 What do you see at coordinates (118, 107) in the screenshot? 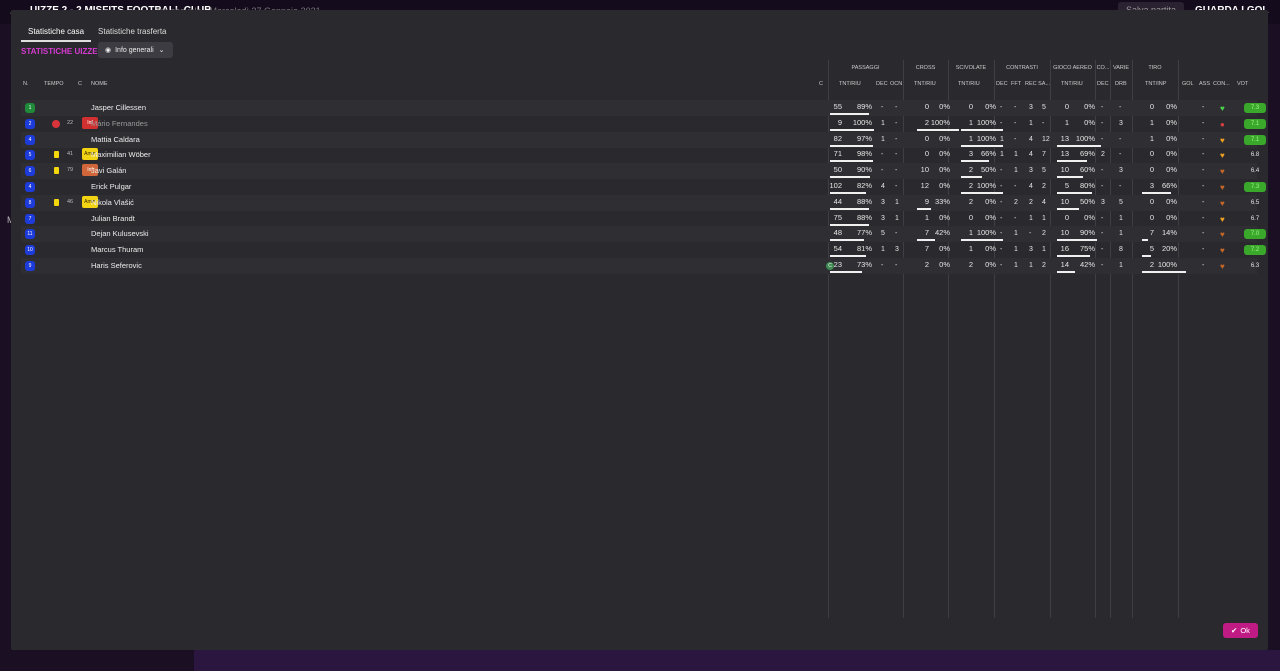
I see `player-name: Jasper Cillessen` at bounding box center [118, 107].